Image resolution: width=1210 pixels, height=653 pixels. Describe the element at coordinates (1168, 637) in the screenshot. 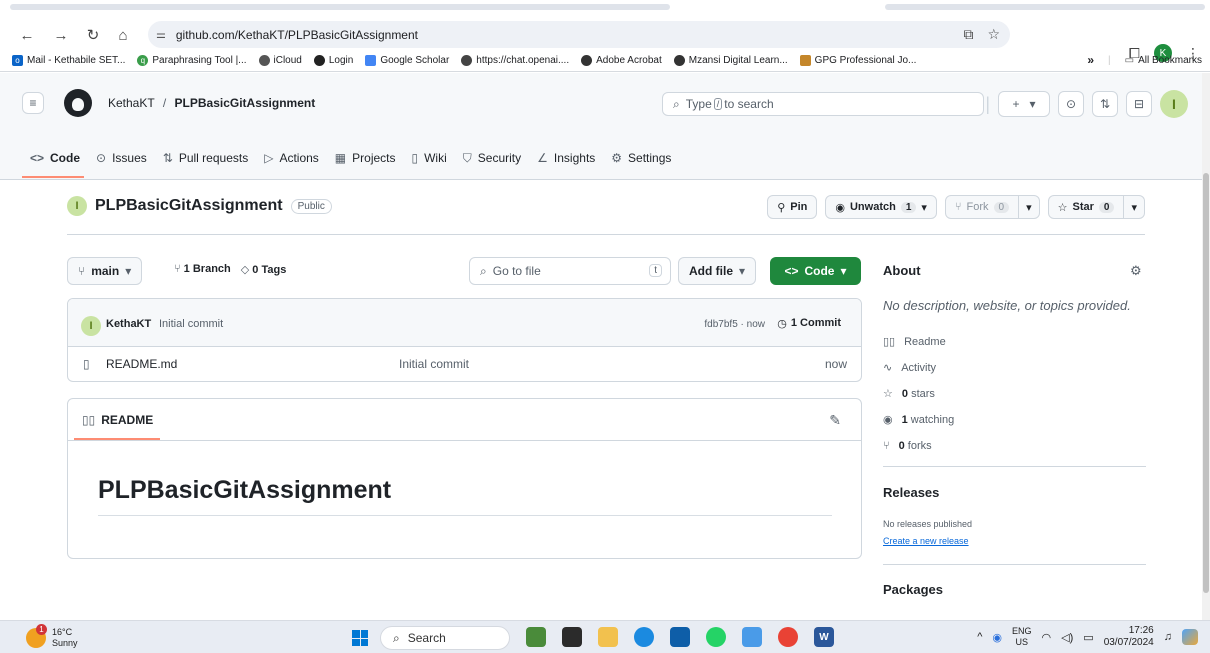

I see `notifications-icon: ♫` at that location.